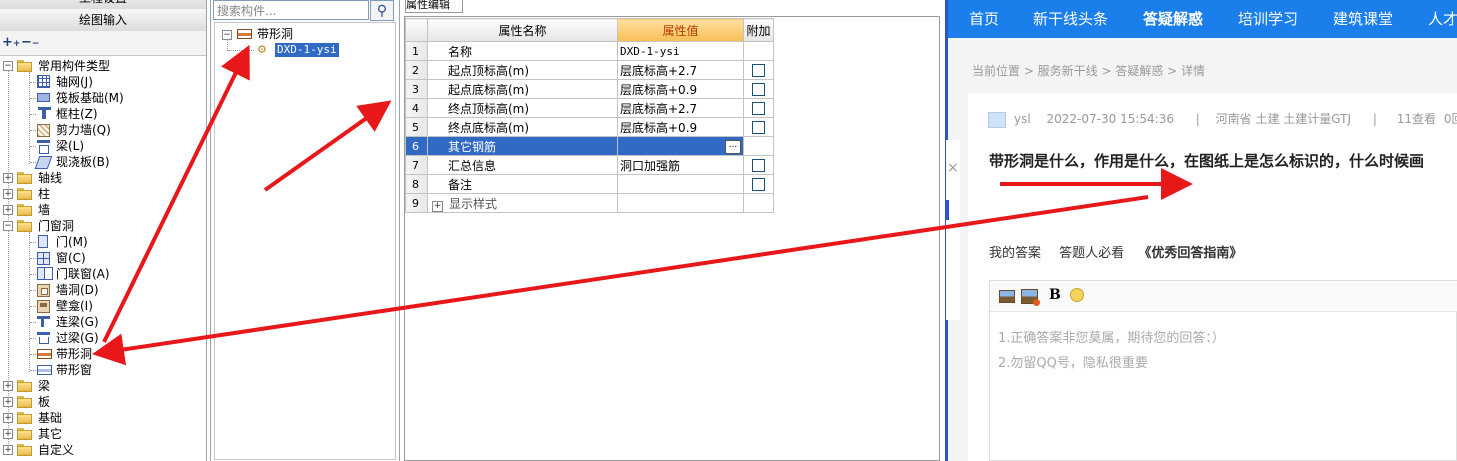  I want to click on property-value-cell, so click(680, 184).